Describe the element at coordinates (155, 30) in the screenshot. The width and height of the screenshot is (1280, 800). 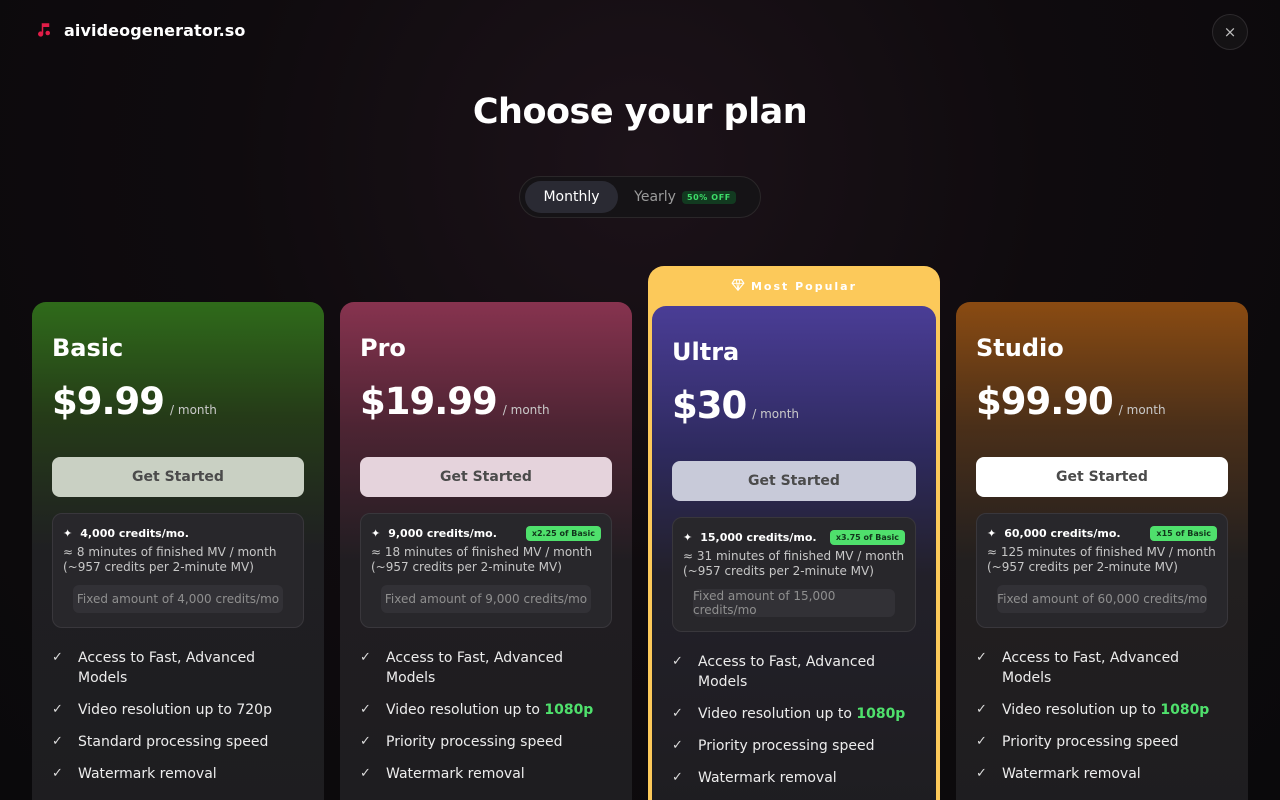
I see `brand-name: aivideogenerator.so` at that location.